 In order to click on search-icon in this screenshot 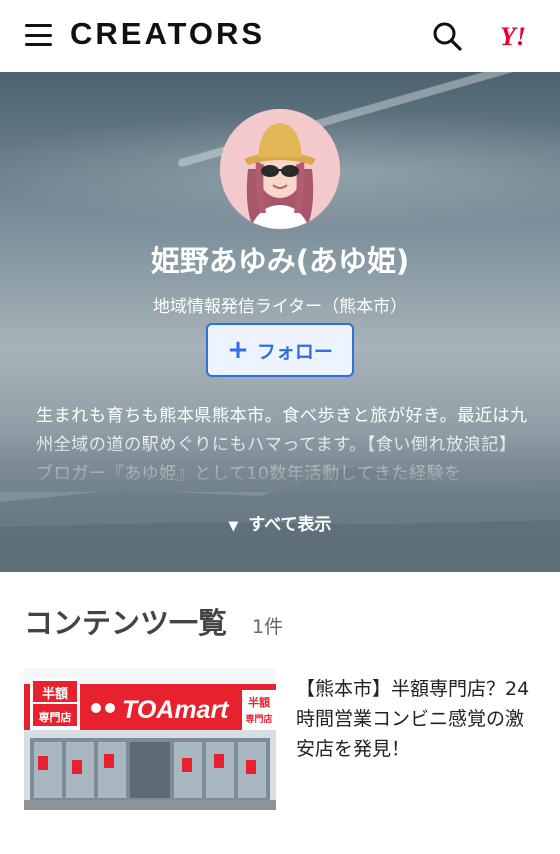, I will do `click(447, 36)`.